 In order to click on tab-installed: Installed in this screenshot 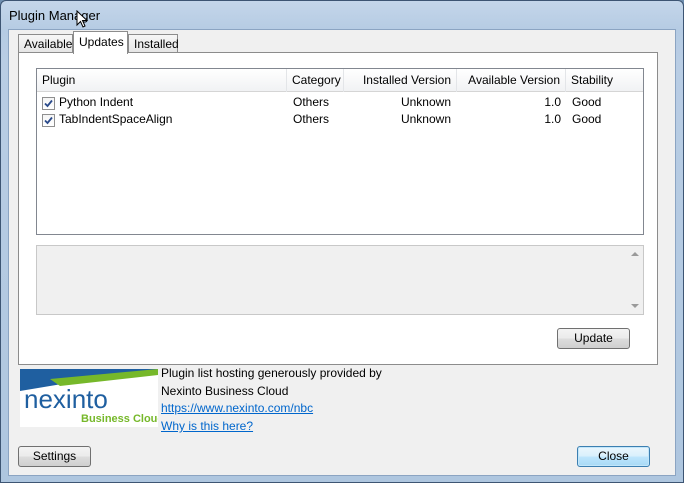, I will do `click(153, 44)`.